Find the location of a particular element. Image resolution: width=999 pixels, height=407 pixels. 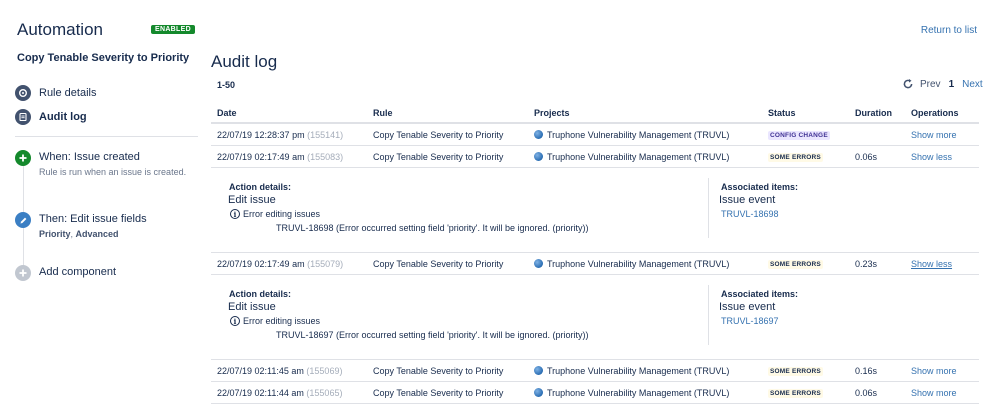

date-value: 22/07/19 12:28:37 pm is located at coordinates (261, 135).